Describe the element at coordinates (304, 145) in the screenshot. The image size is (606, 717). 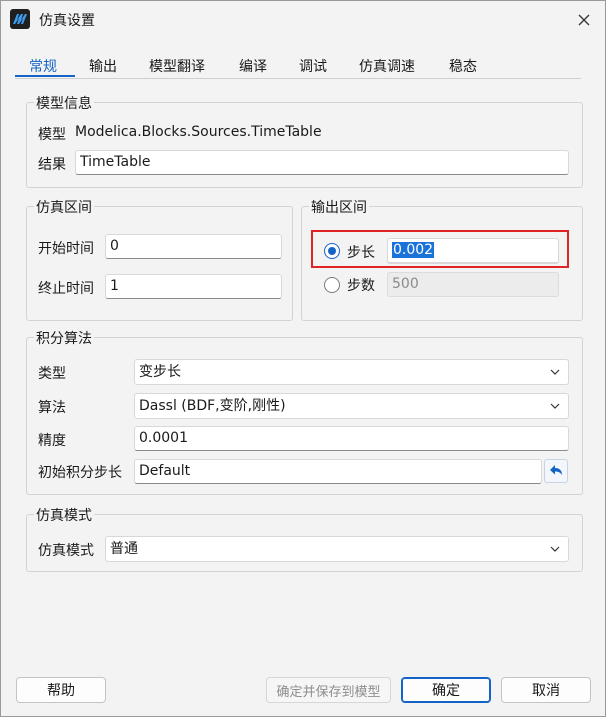
I see `model-info-group` at that location.